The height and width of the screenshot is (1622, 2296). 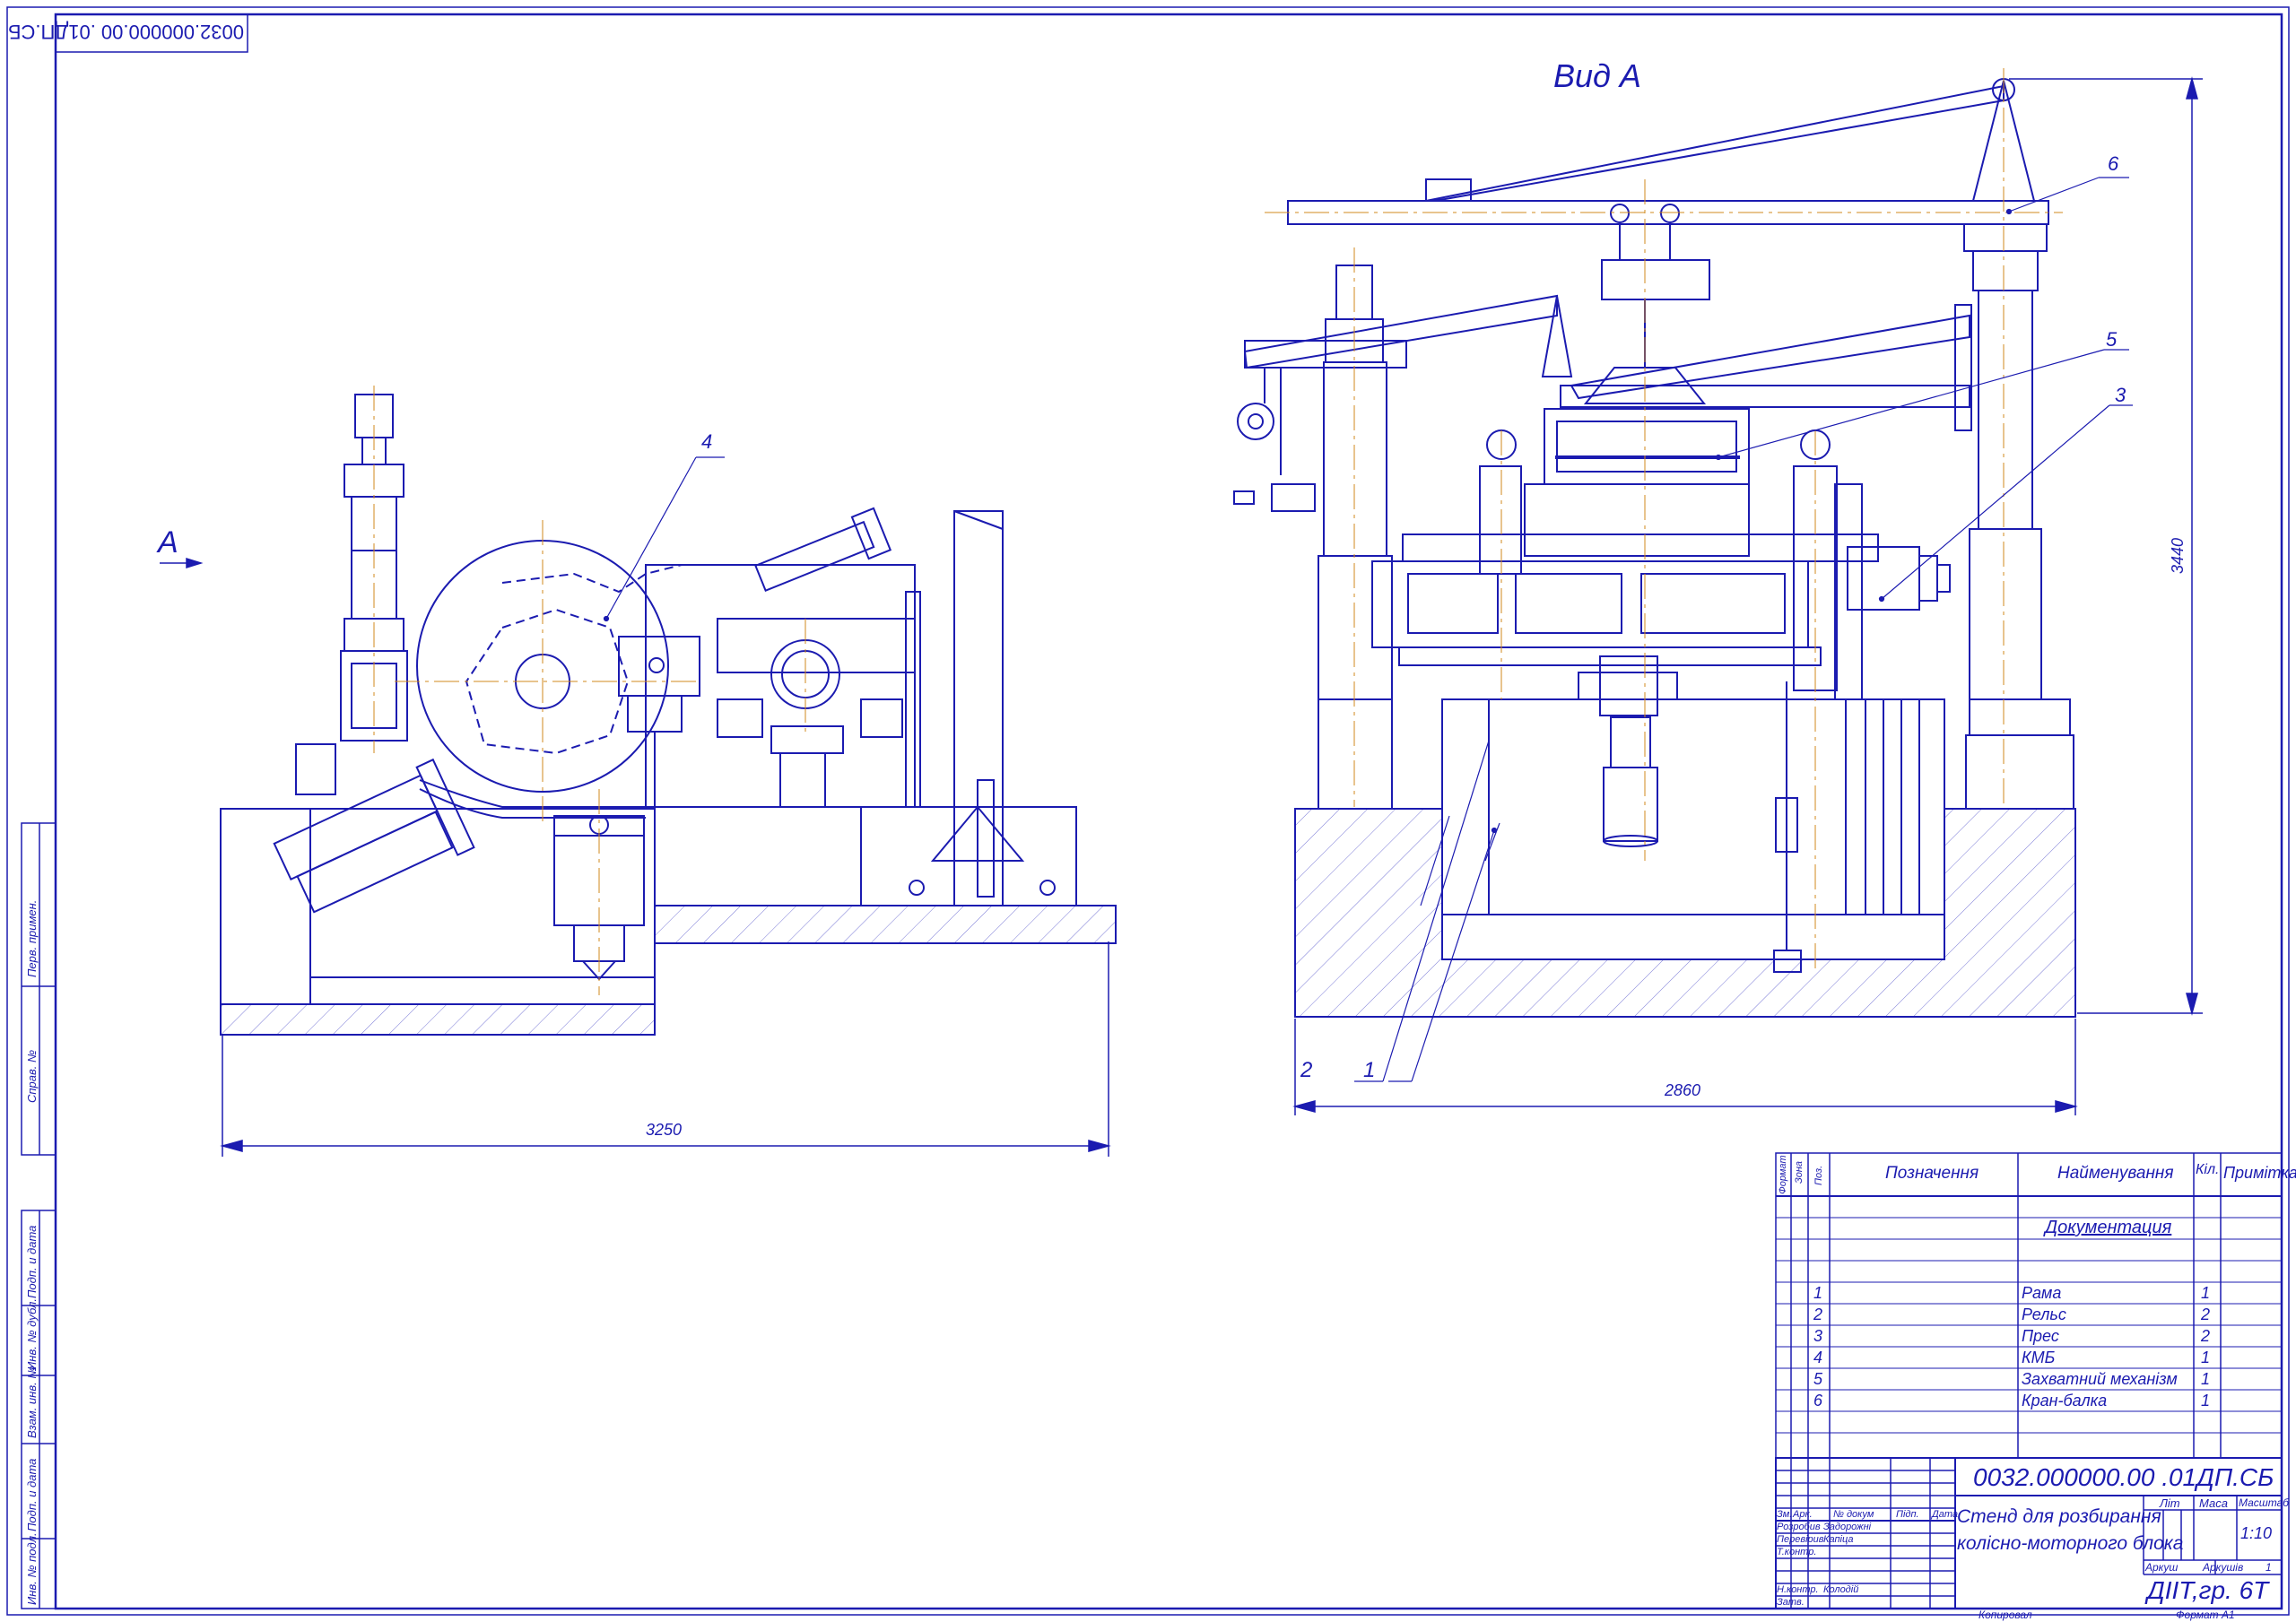 I want to click on tb-person-razrob: Задорожні, so click(x=1847, y=1527).